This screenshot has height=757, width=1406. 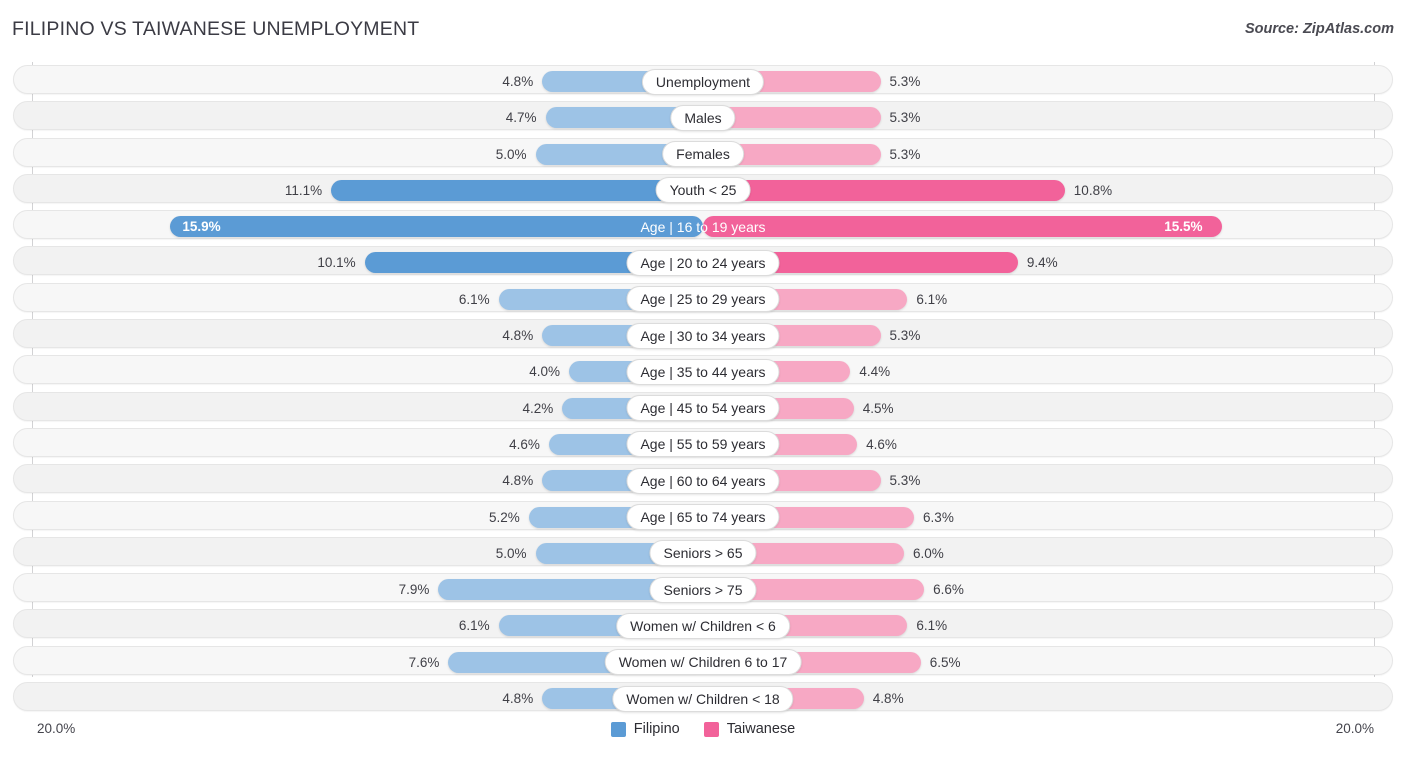 I want to click on value-label-filipino: 4.2%, so click(x=538, y=408).